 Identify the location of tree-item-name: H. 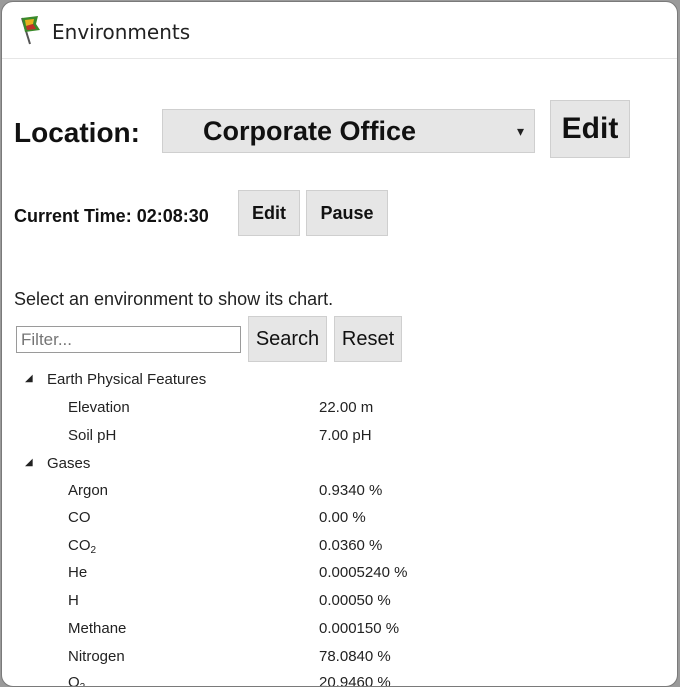
(73, 600).